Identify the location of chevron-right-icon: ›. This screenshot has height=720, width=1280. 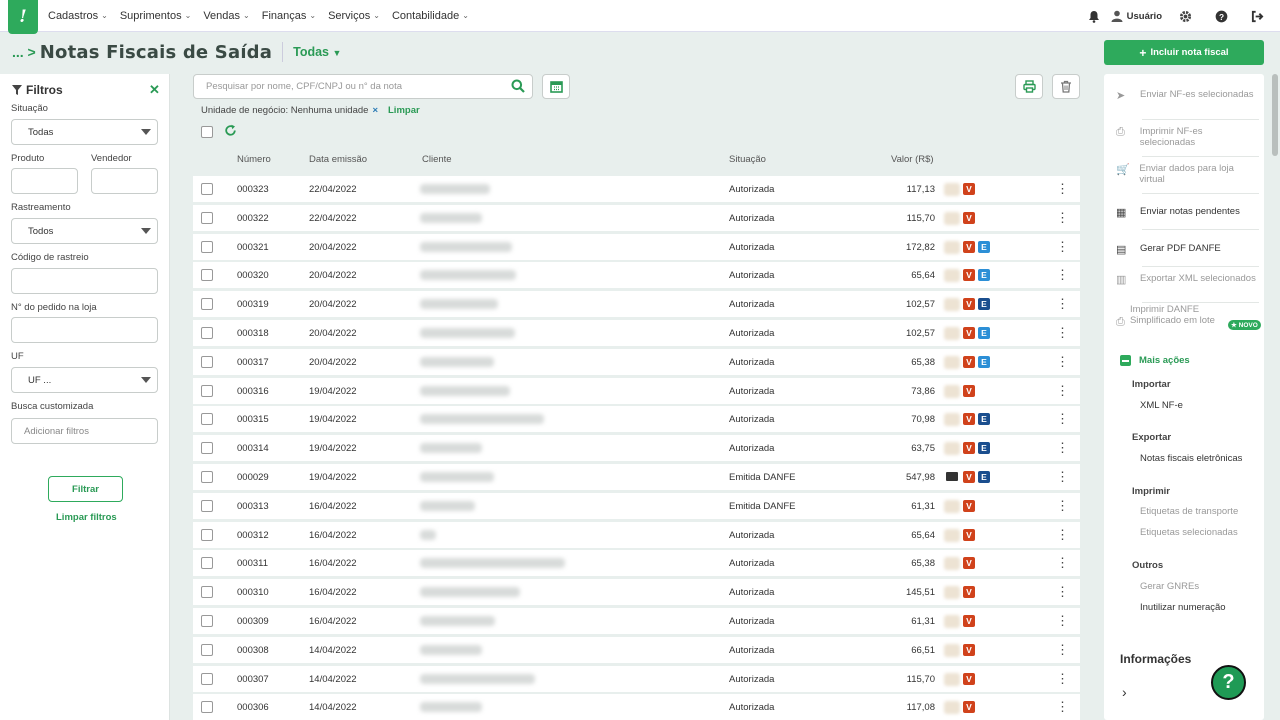
(1124, 692).